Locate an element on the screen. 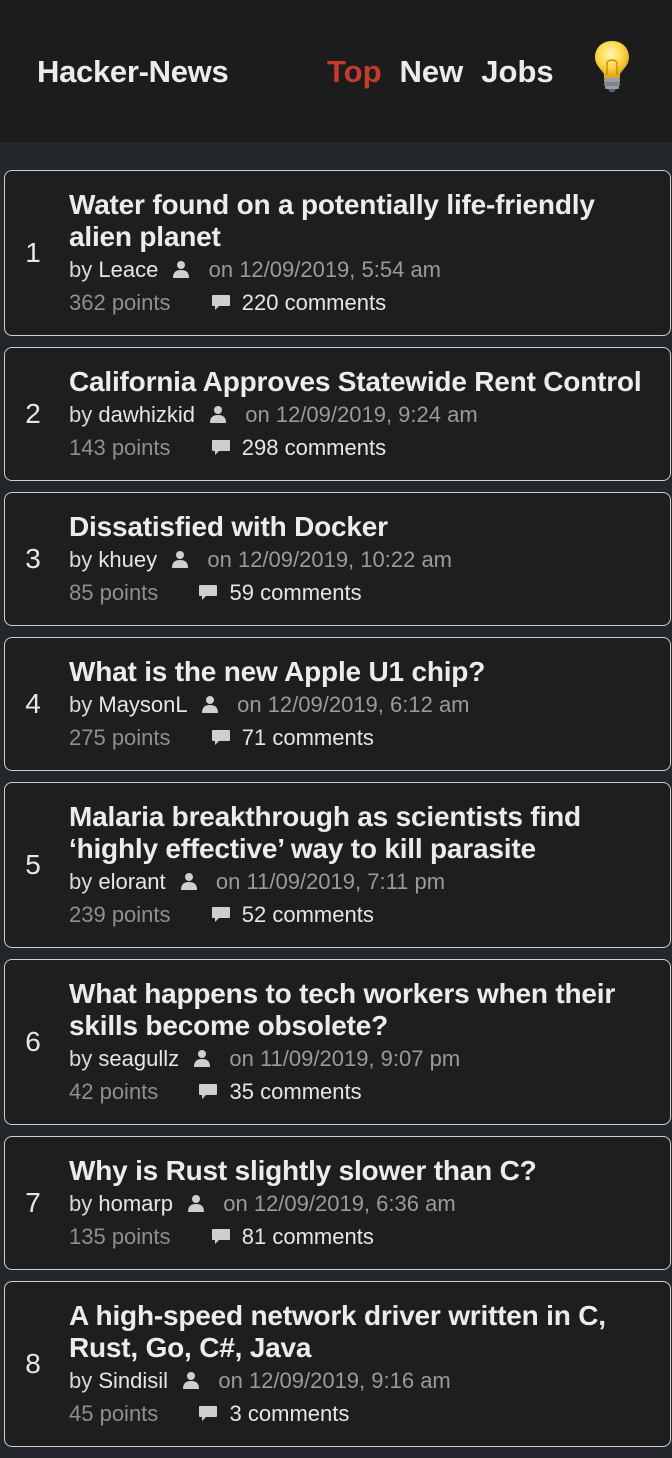  story-byline: by seagullz on 11/09/2019, 9:07 pm is located at coordinates (364, 1058).